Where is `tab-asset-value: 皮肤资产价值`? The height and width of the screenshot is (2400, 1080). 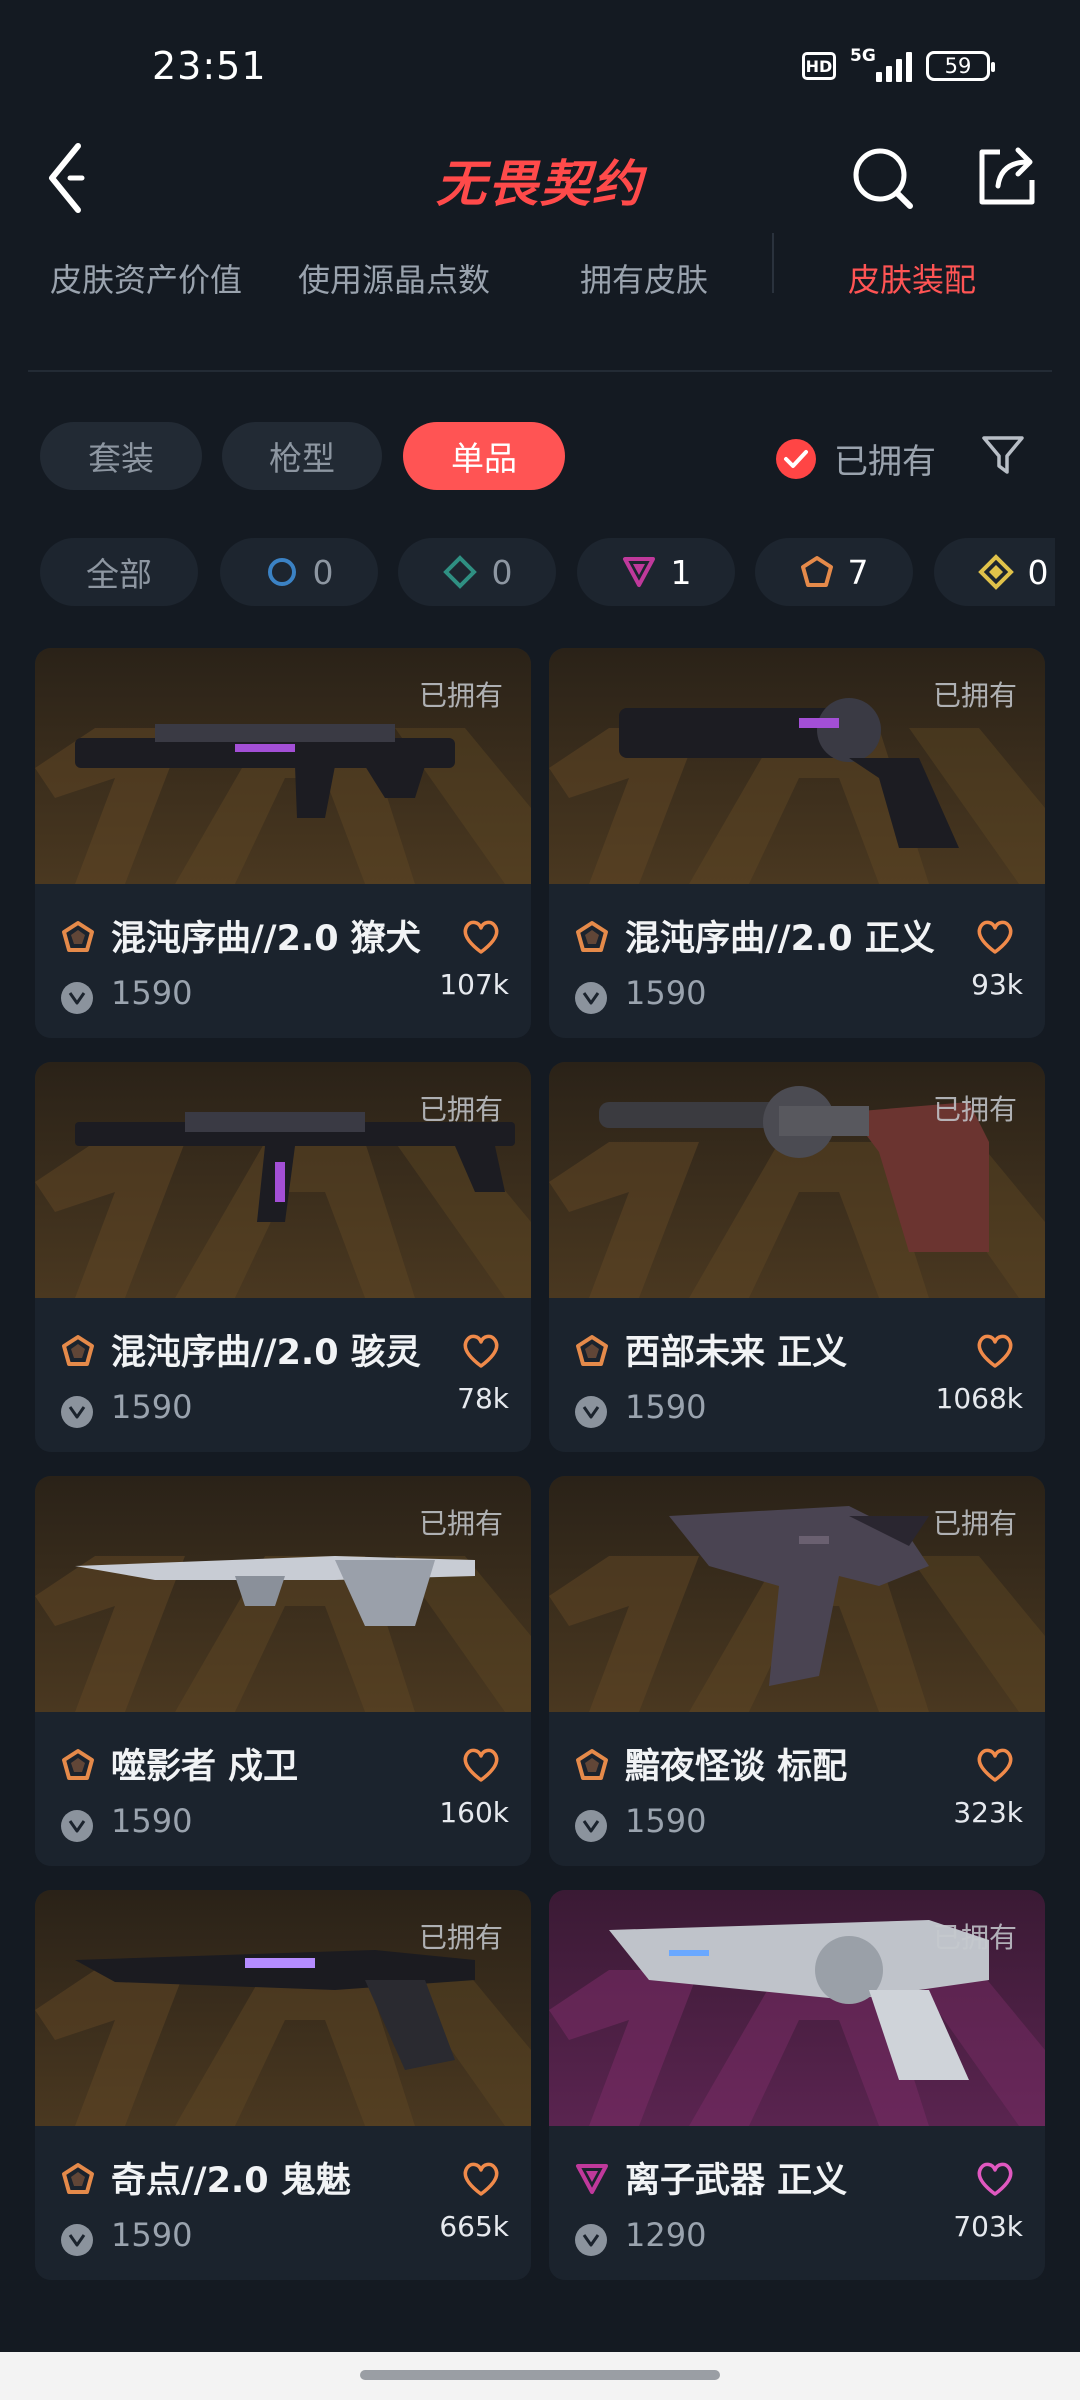 tab-asset-value: 皮肤资产价值 is located at coordinates (146, 278).